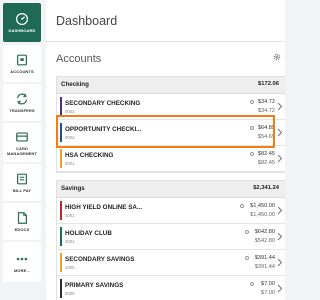  I want to click on bill-pay-icon, so click(22, 179).